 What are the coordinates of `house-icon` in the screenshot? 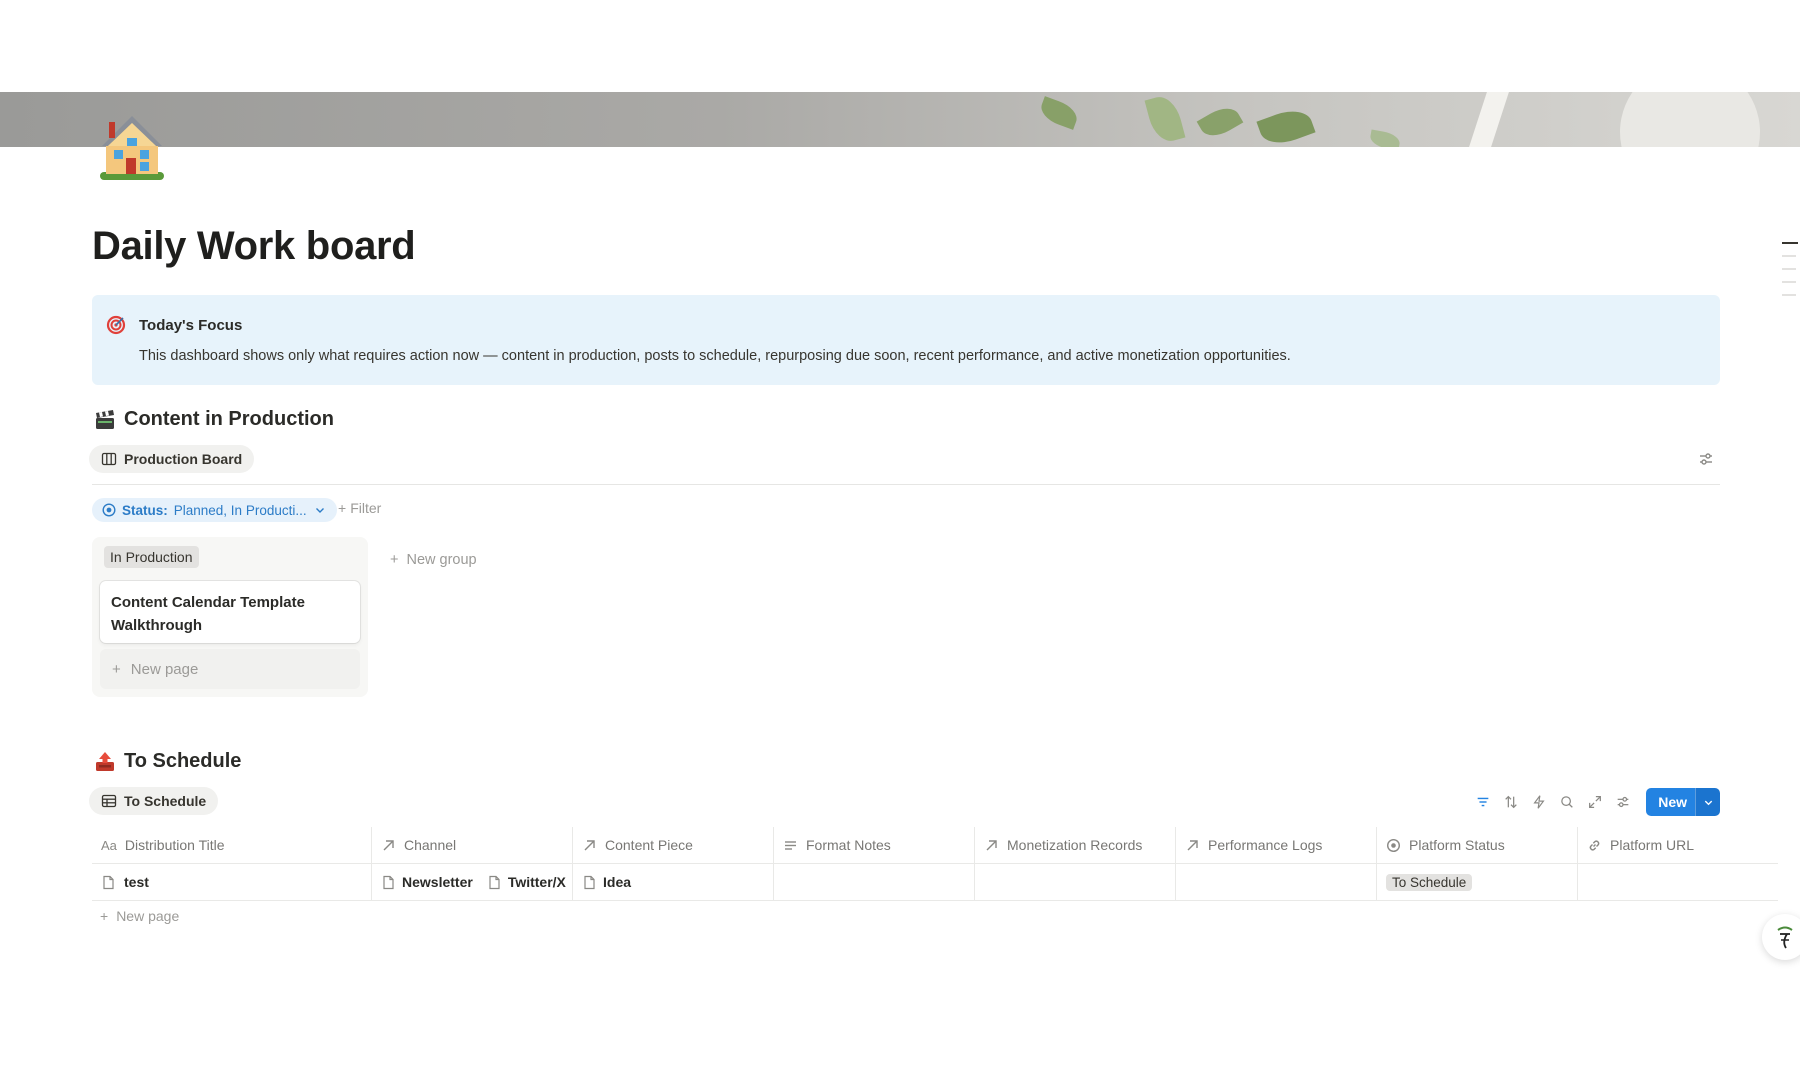 It's located at (132, 146).